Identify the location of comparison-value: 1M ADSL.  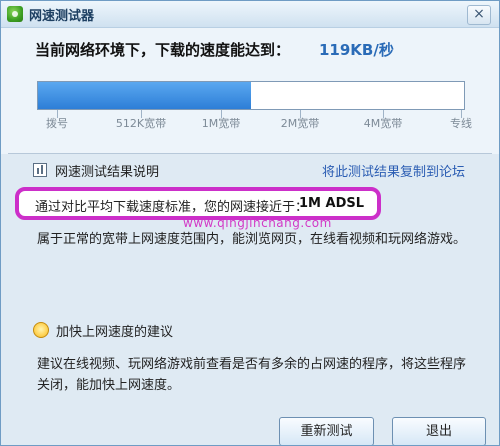
(332, 203).